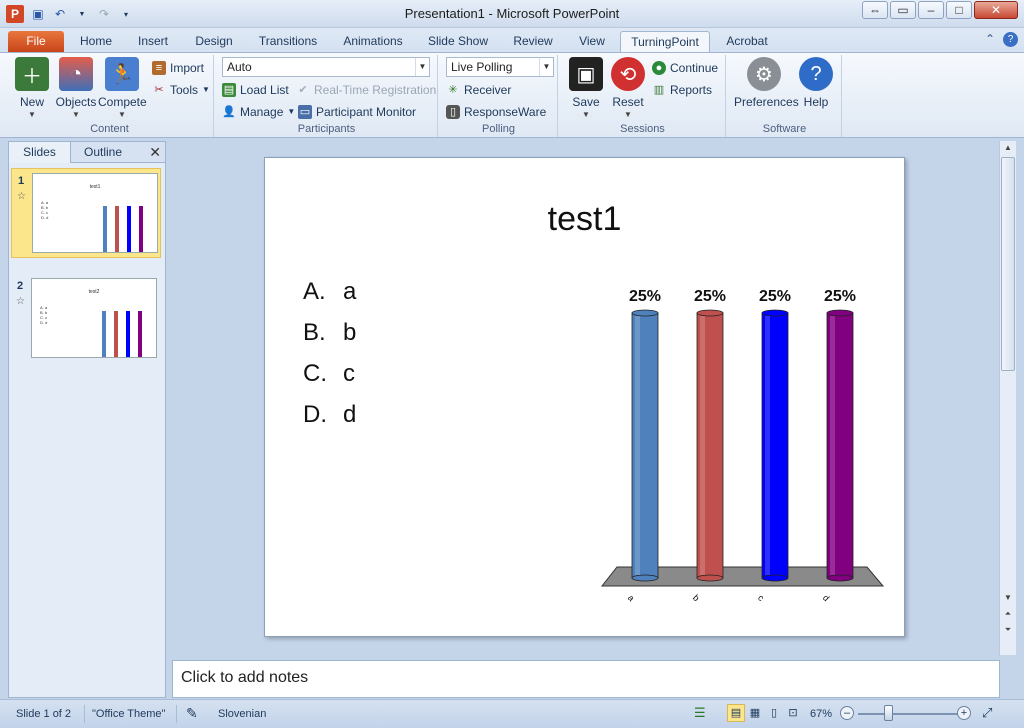 The width and height of the screenshot is (1024, 728). What do you see at coordinates (736, 713) in the screenshot?
I see `normal-view-icon: ▤` at bounding box center [736, 713].